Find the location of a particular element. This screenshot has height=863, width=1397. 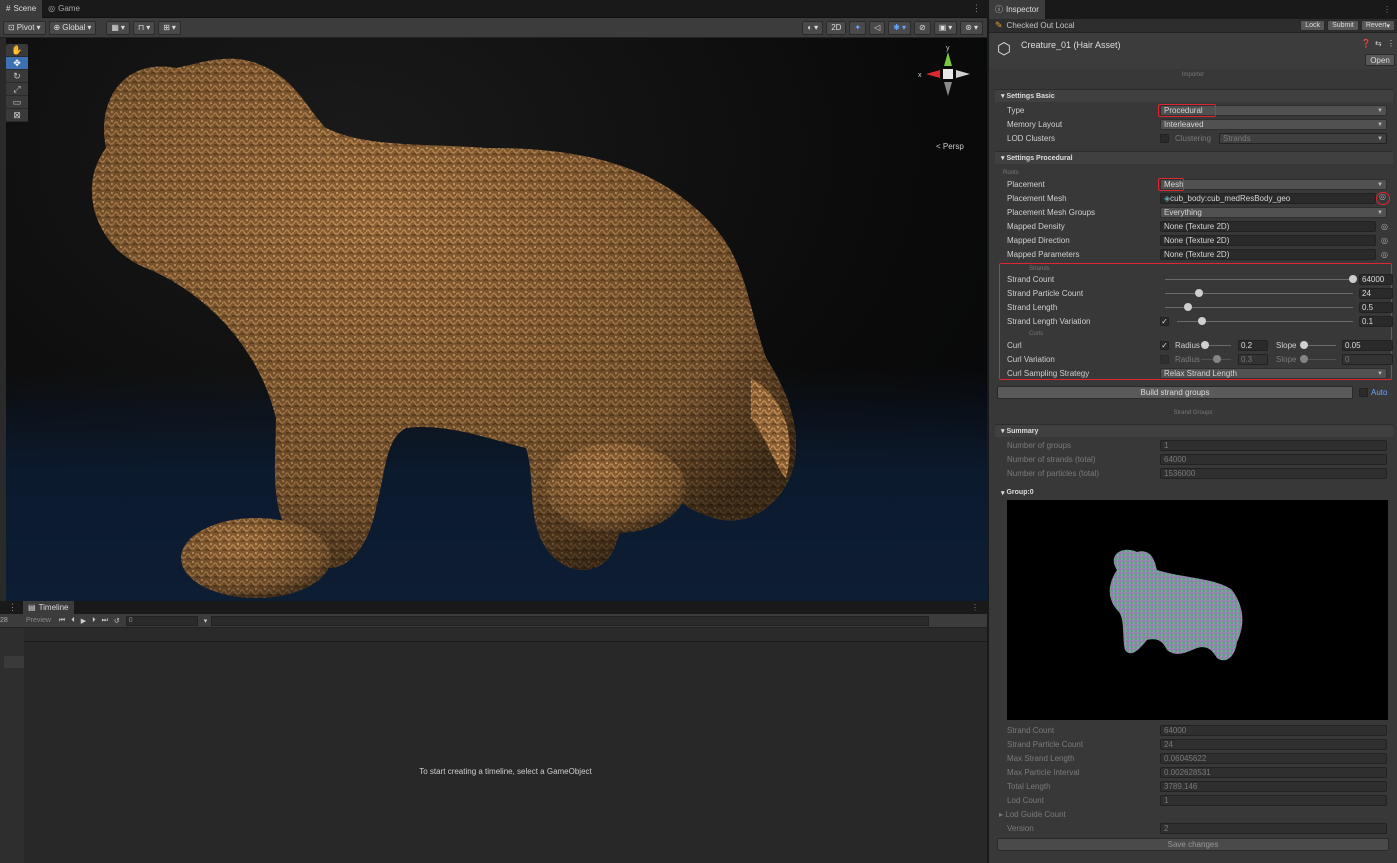

radius-slider is located at coordinates (1216, 345).